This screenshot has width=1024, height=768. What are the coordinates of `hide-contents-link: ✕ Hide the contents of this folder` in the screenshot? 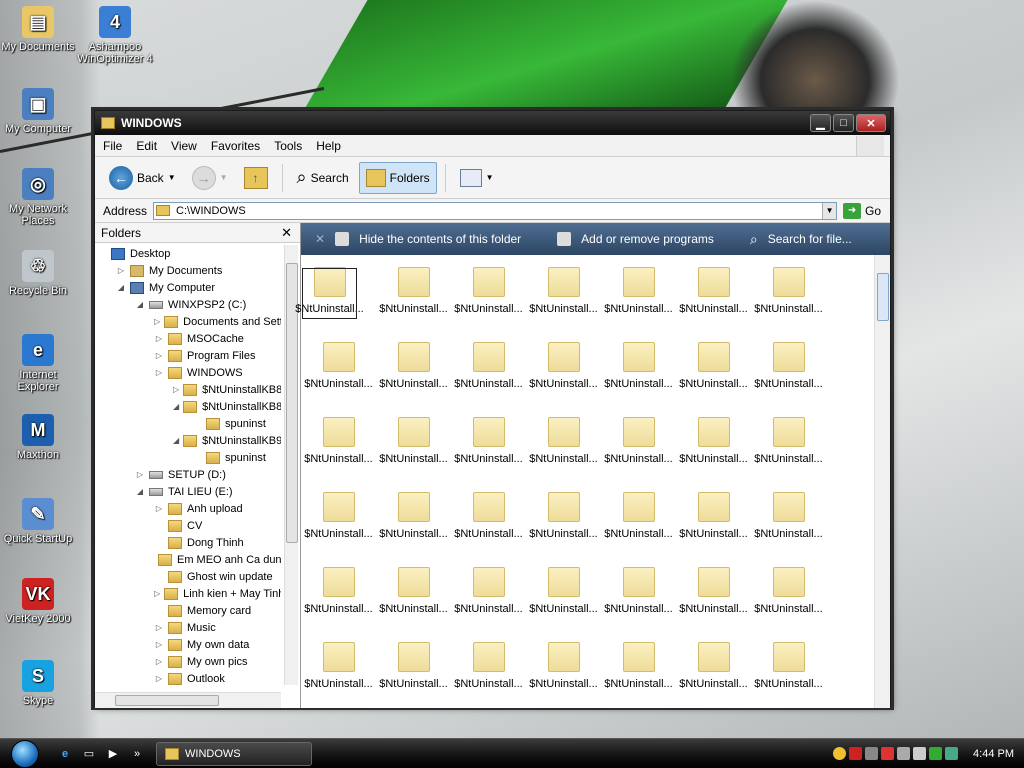 It's located at (418, 239).